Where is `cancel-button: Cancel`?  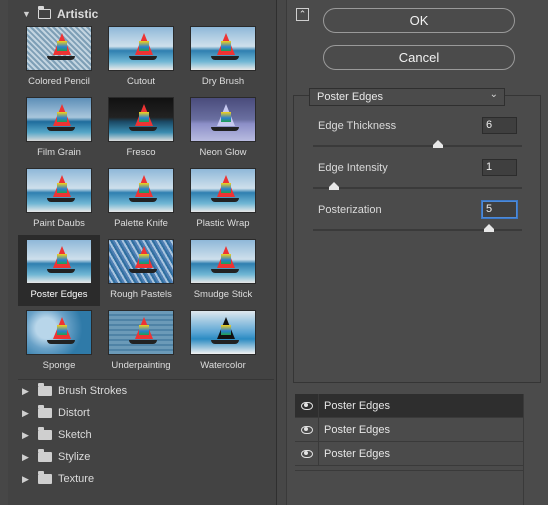
cancel-button: Cancel is located at coordinates (419, 57).